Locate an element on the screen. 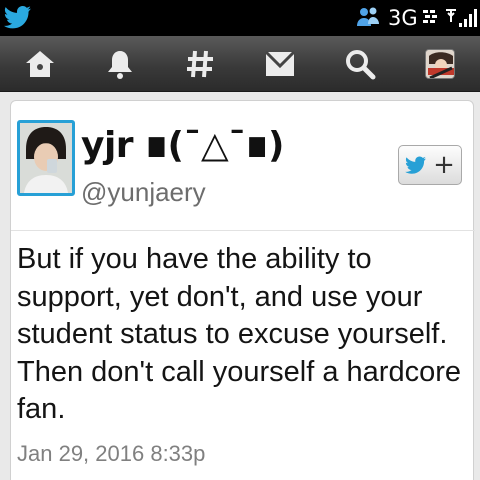  home-icon is located at coordinates (40, 64).